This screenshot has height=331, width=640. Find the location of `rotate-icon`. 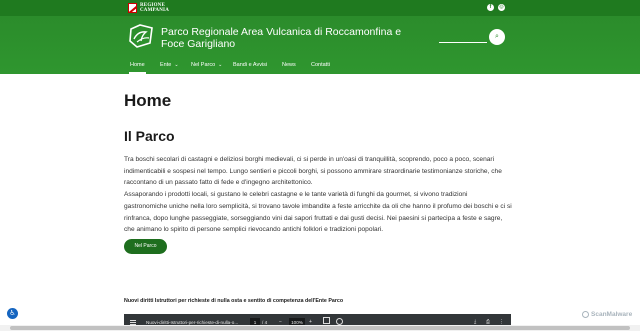

rotate-icon is located at coordinates (339, 321).